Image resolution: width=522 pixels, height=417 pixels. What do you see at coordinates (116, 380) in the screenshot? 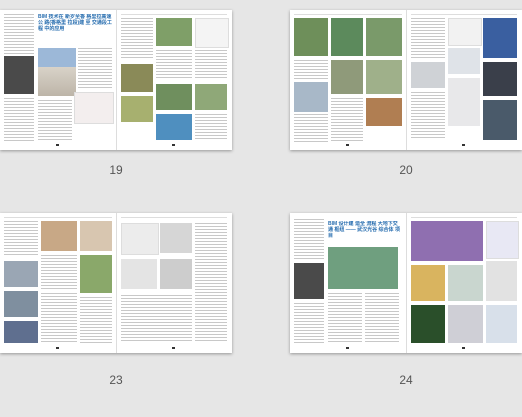
I see `spread-page-label: 23` at bounding box center [116, 380].